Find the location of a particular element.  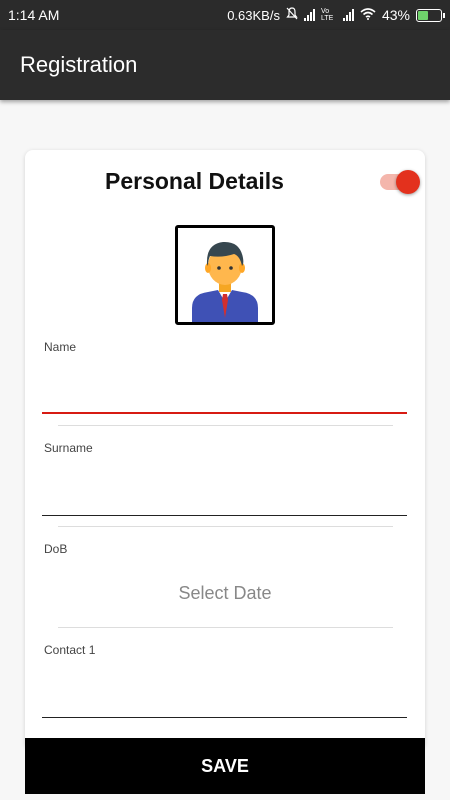

businessman-avatar-icon is located at coordinates (225, 281).